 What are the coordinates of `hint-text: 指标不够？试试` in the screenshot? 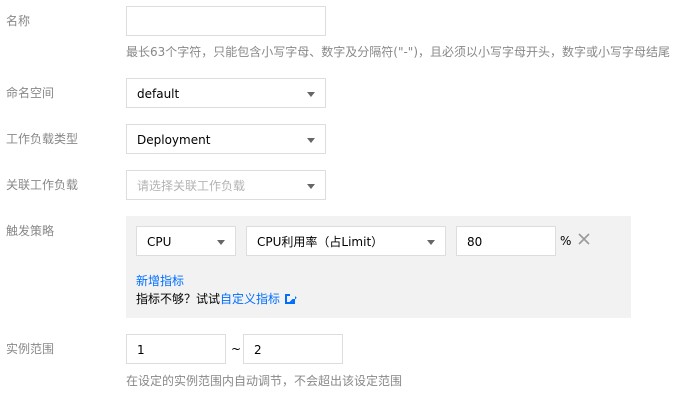 It's located at (178, 299).